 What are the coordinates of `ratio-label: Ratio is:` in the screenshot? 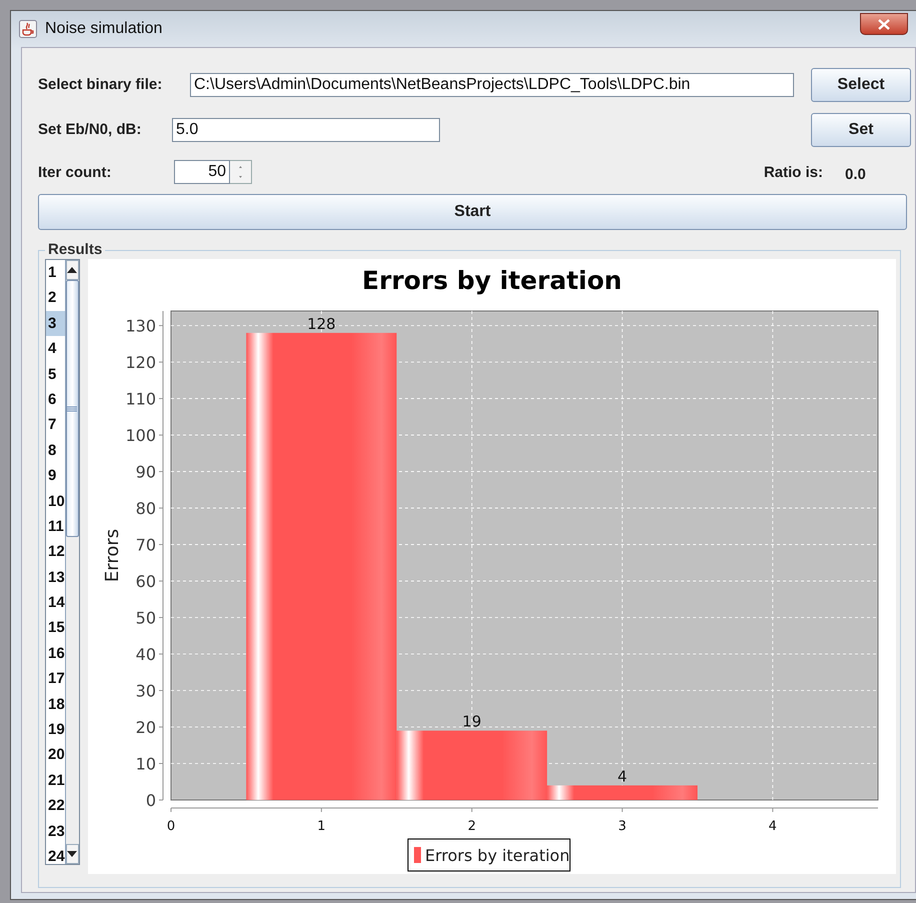 It's located at (793, 172).